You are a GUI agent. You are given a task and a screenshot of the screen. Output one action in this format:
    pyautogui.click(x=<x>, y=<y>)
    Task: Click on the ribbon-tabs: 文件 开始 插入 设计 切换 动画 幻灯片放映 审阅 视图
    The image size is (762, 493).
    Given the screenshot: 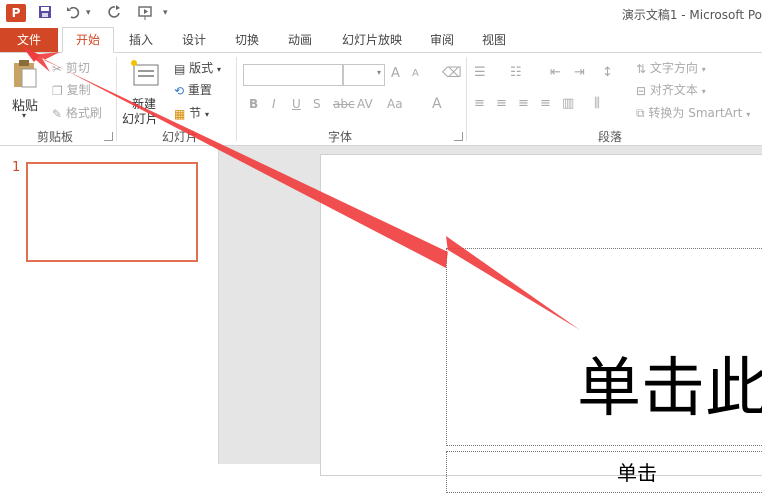 What is the action you would take?
    pyautogui.click(x=381, y=40)
    